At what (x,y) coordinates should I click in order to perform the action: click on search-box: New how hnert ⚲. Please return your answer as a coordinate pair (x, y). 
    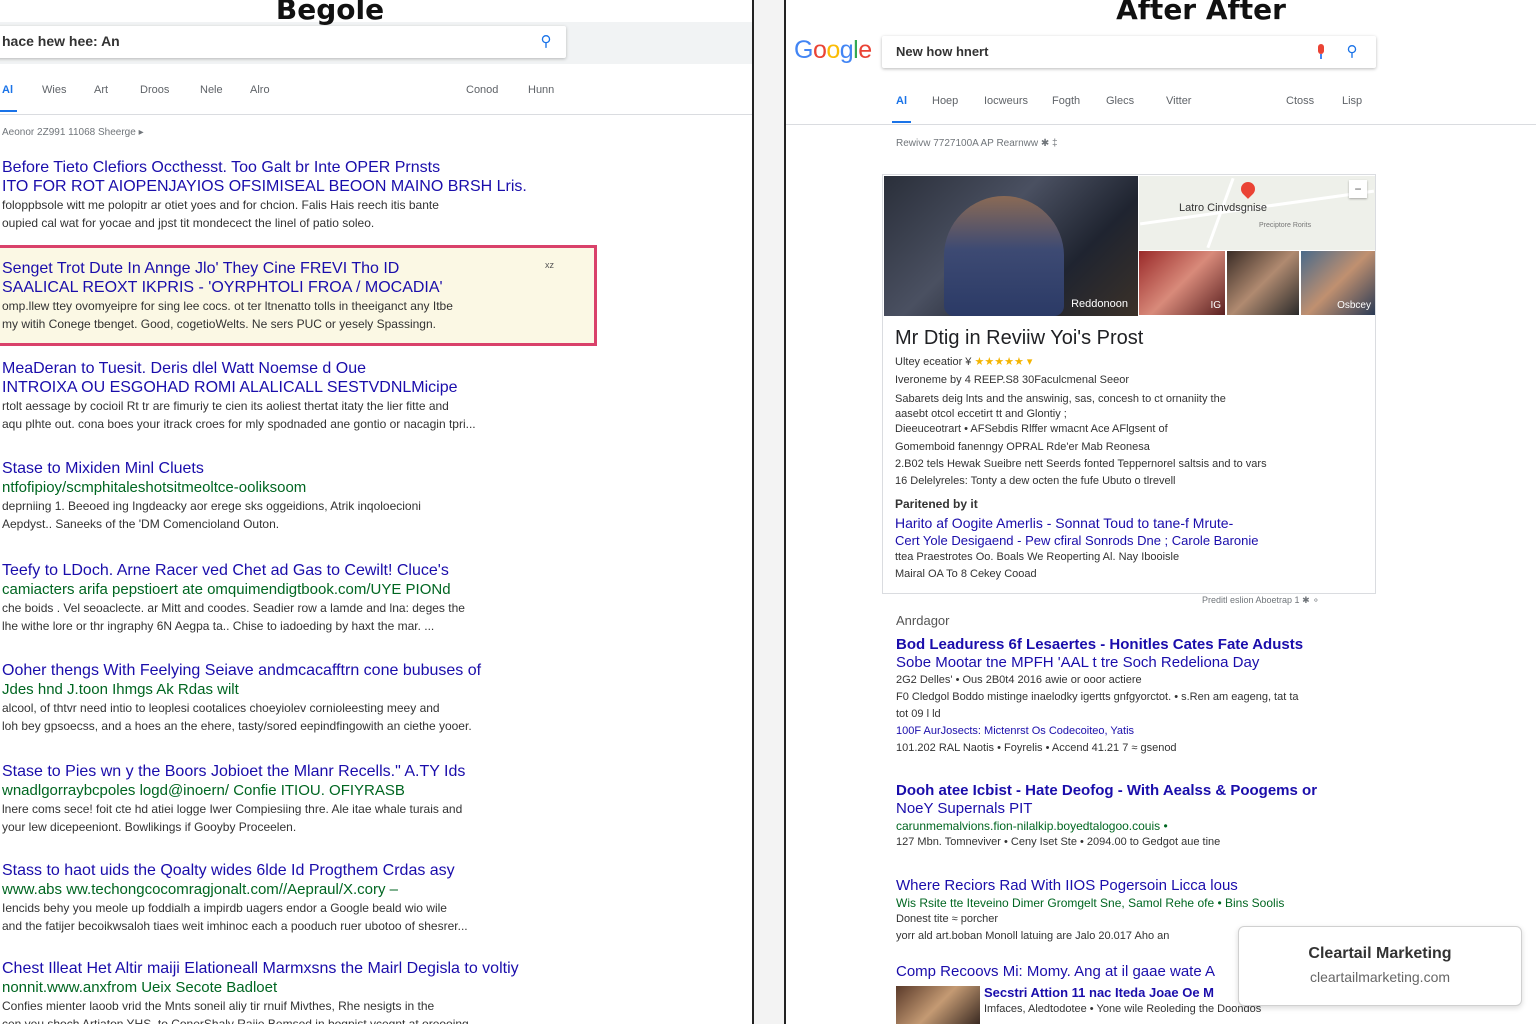
    Looking at the image, I should click on (1129, 52).